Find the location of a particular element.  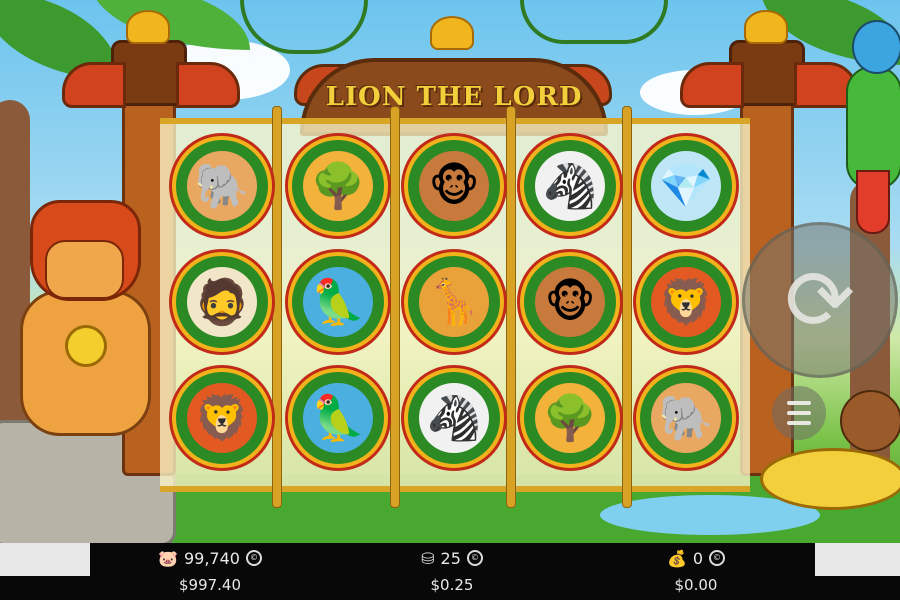

menu-button is located at coordinates (799, 413).